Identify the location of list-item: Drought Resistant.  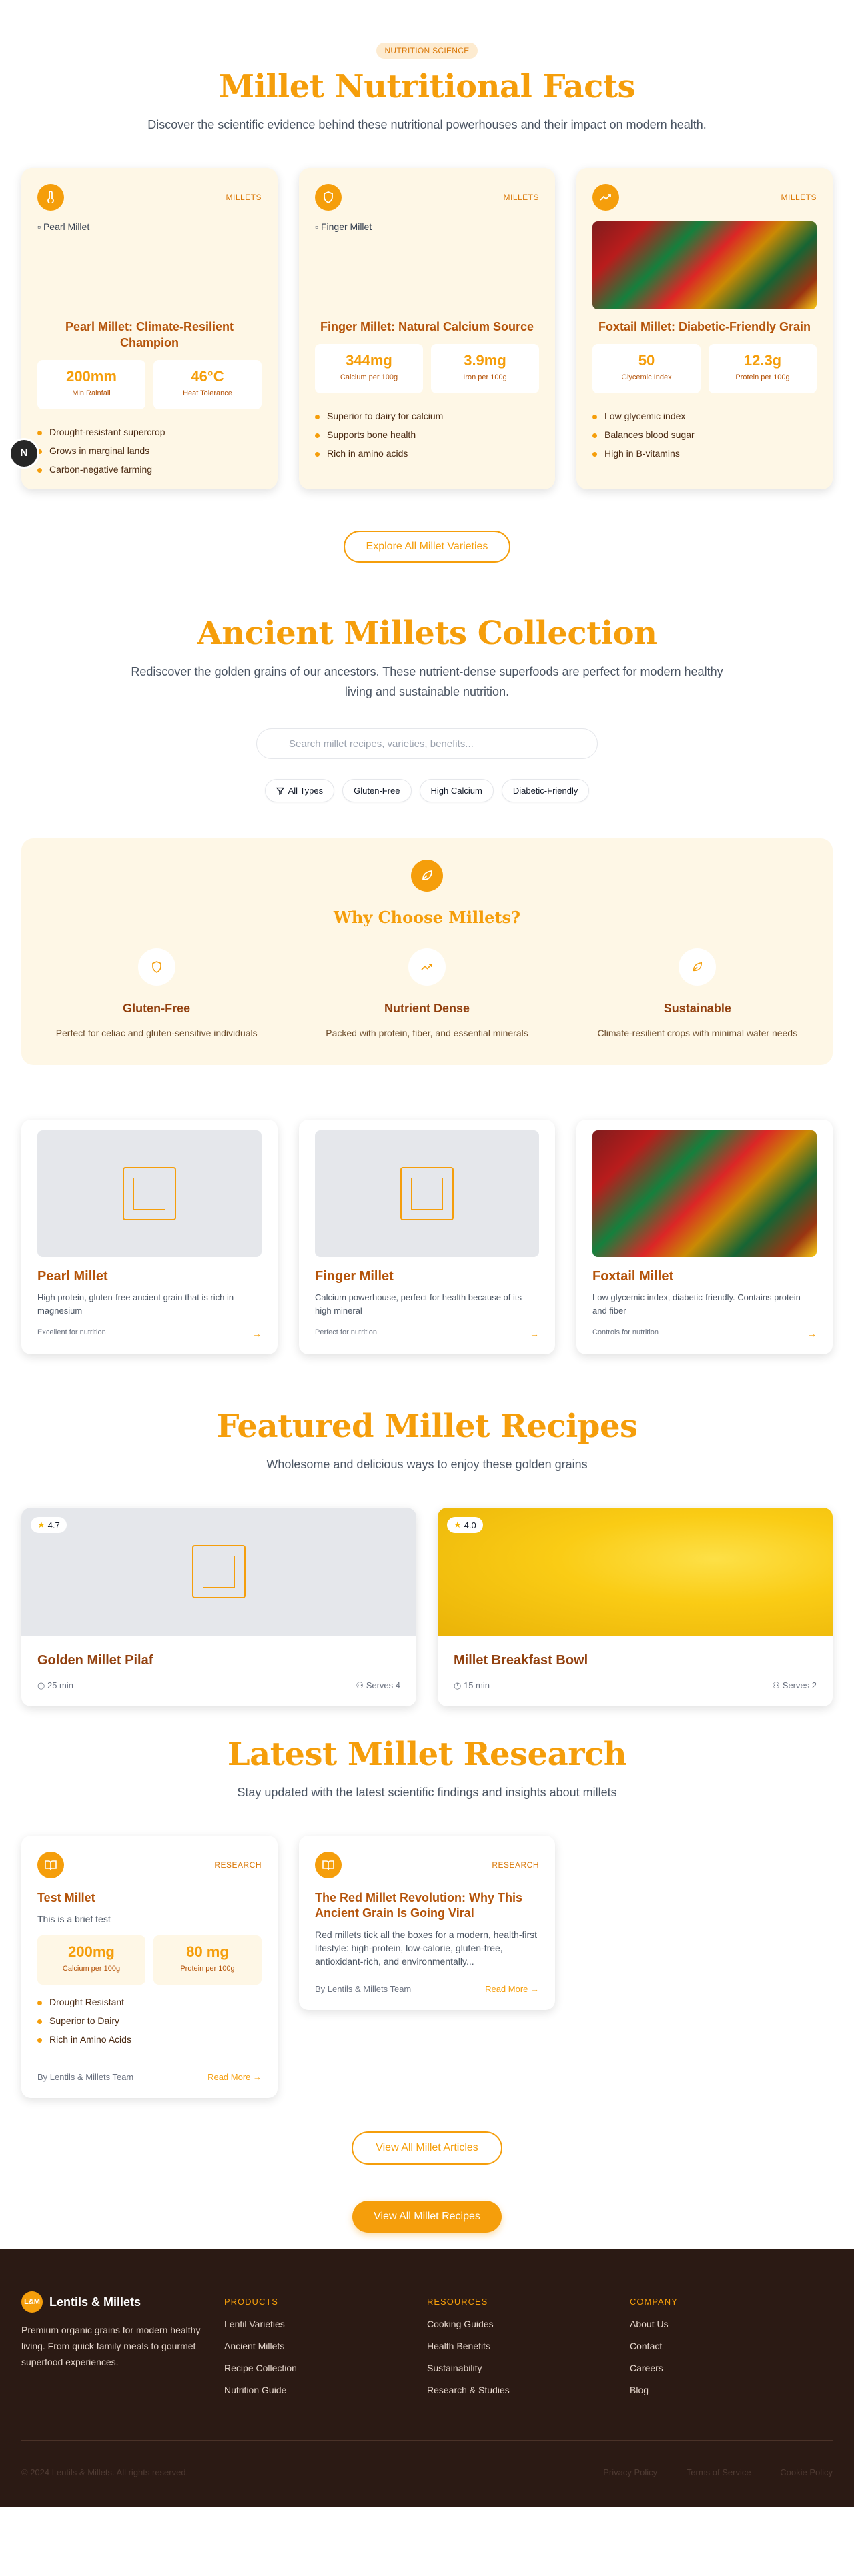
(150, 2002).